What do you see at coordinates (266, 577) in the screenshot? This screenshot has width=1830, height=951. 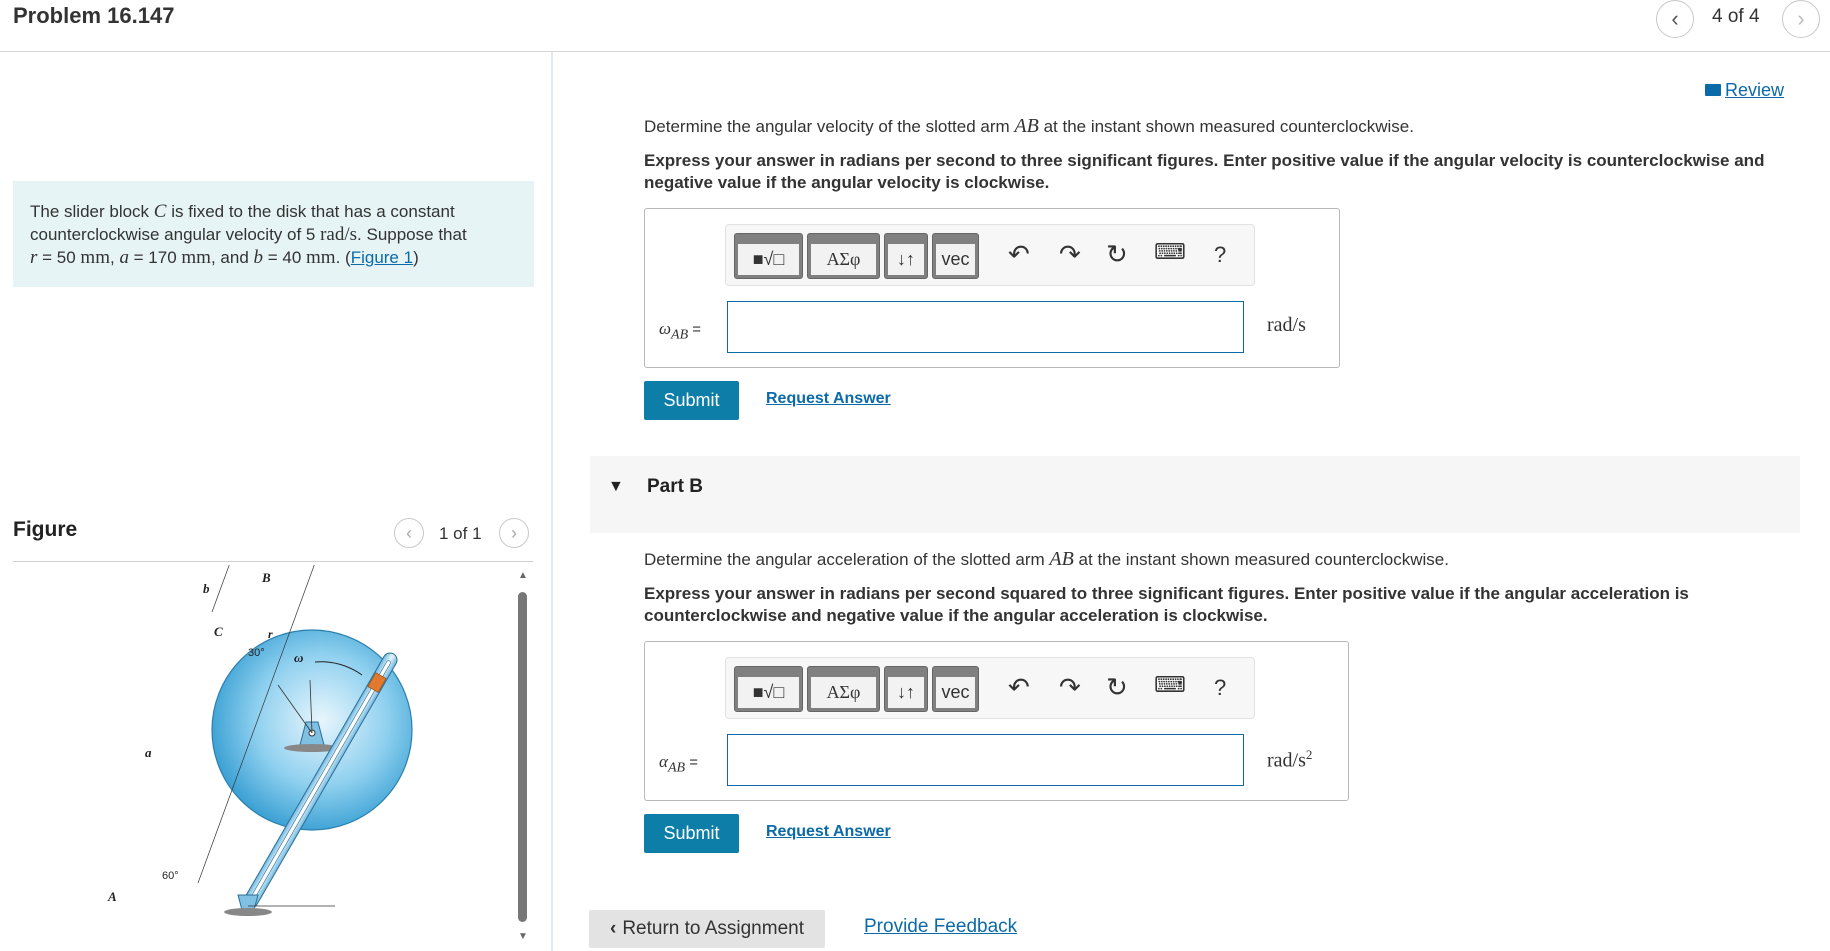 I see `label-B: B` at bounding box center [266, 577].